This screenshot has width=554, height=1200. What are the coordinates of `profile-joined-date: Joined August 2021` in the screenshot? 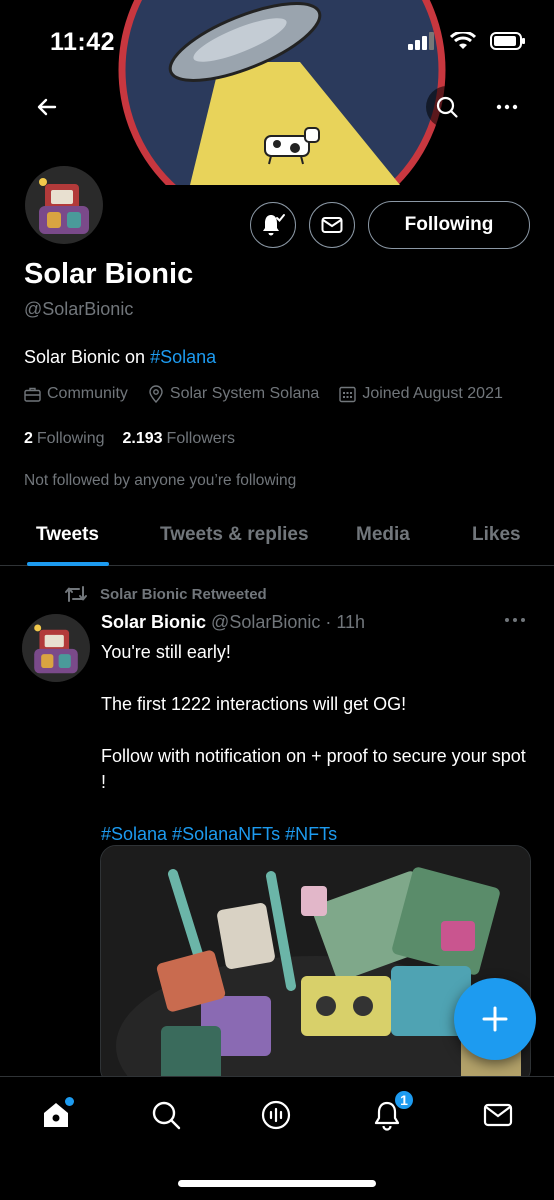 It's located at (421, 394).